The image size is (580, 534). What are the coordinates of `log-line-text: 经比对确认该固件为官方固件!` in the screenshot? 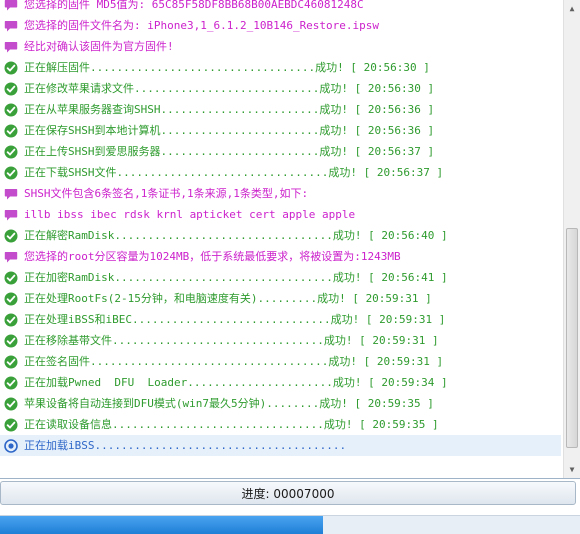 It's located at (99, 46).